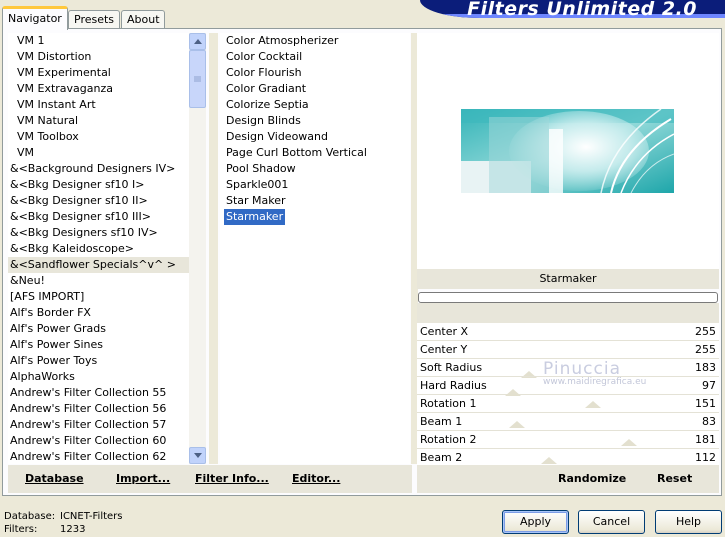 The image size is (725, 537). I want to click on filter-item: Colorize Septia, so click(264, 105).